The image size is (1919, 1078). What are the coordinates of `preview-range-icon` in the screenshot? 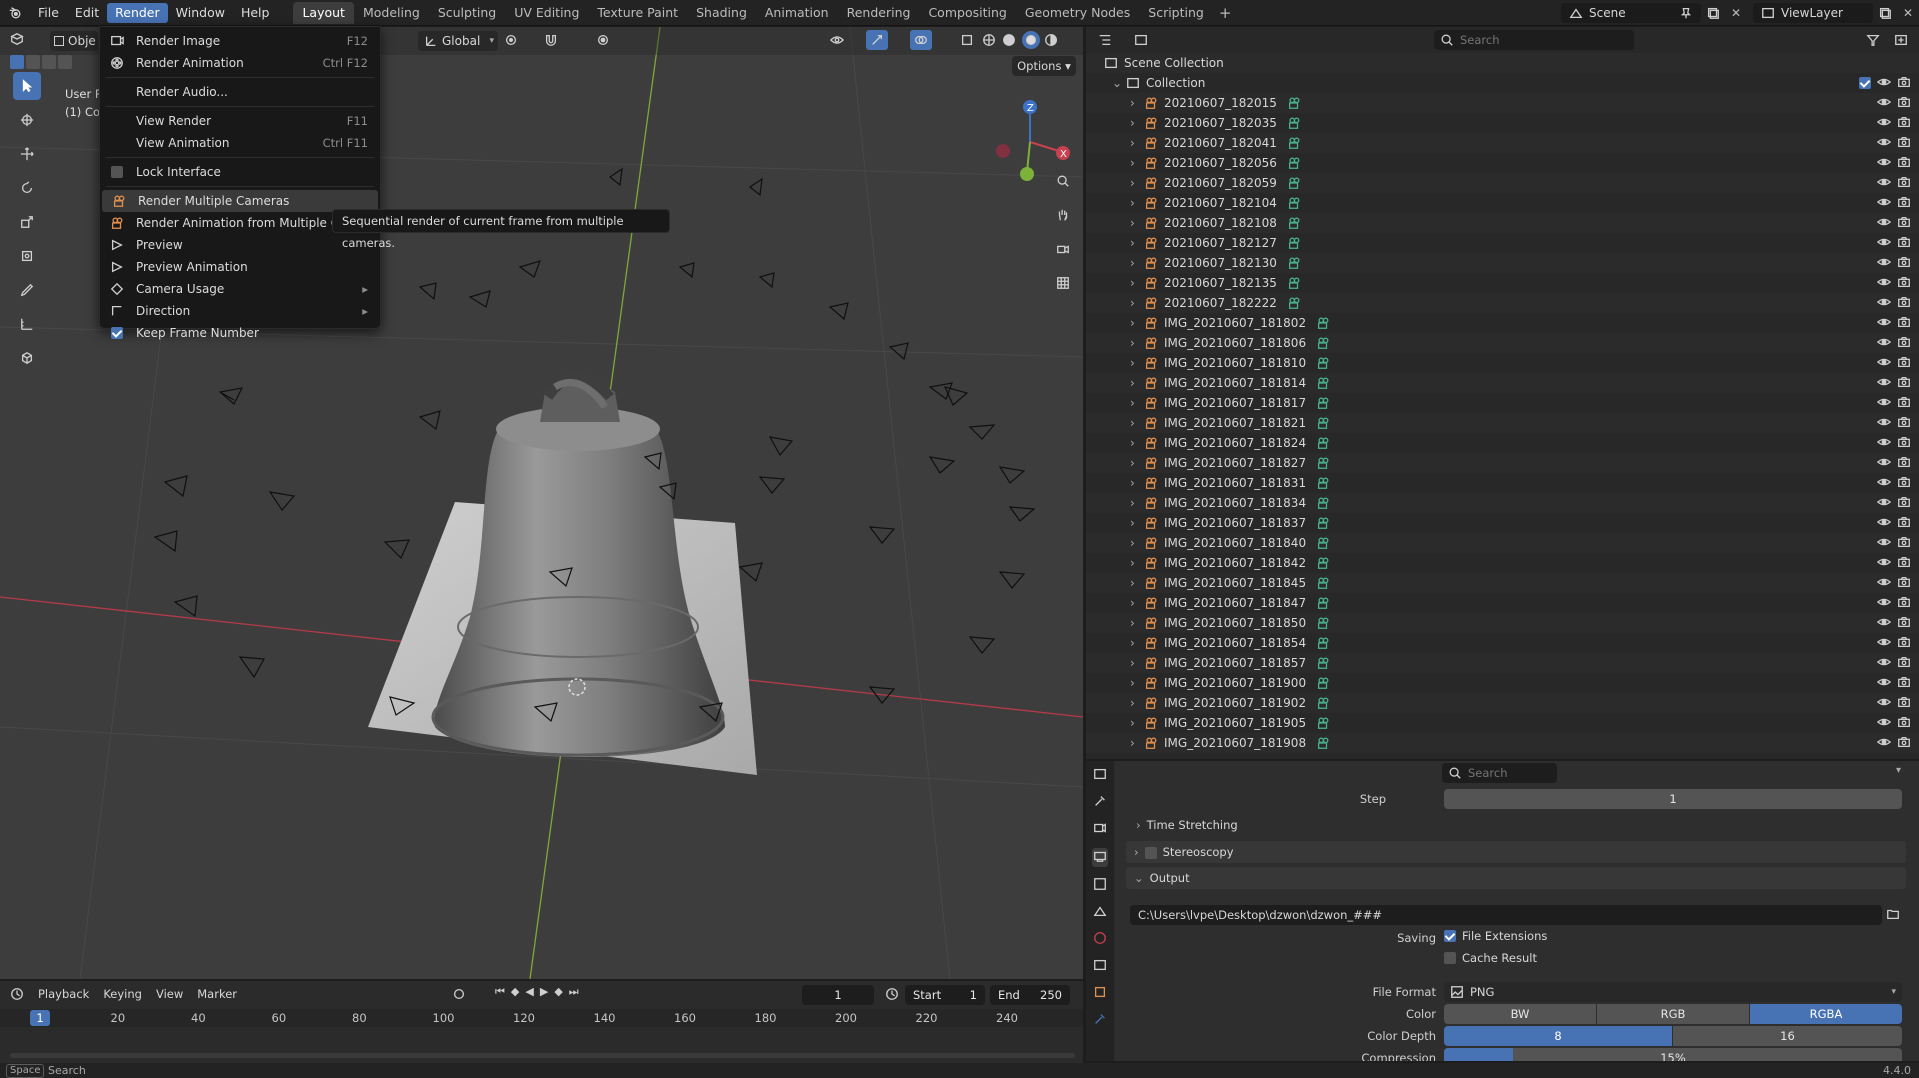 It's located at (892, 995).